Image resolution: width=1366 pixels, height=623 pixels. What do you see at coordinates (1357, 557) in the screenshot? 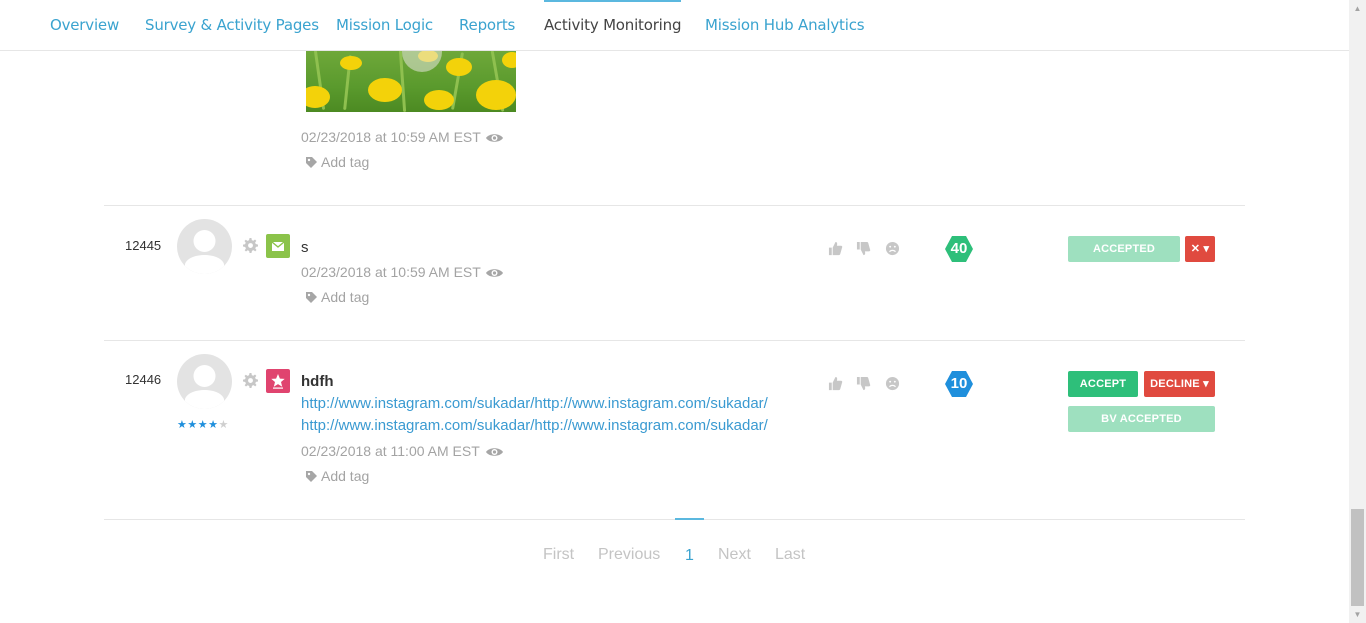
I see `scrollbar-thumb` at bounding box center [1357, 557].